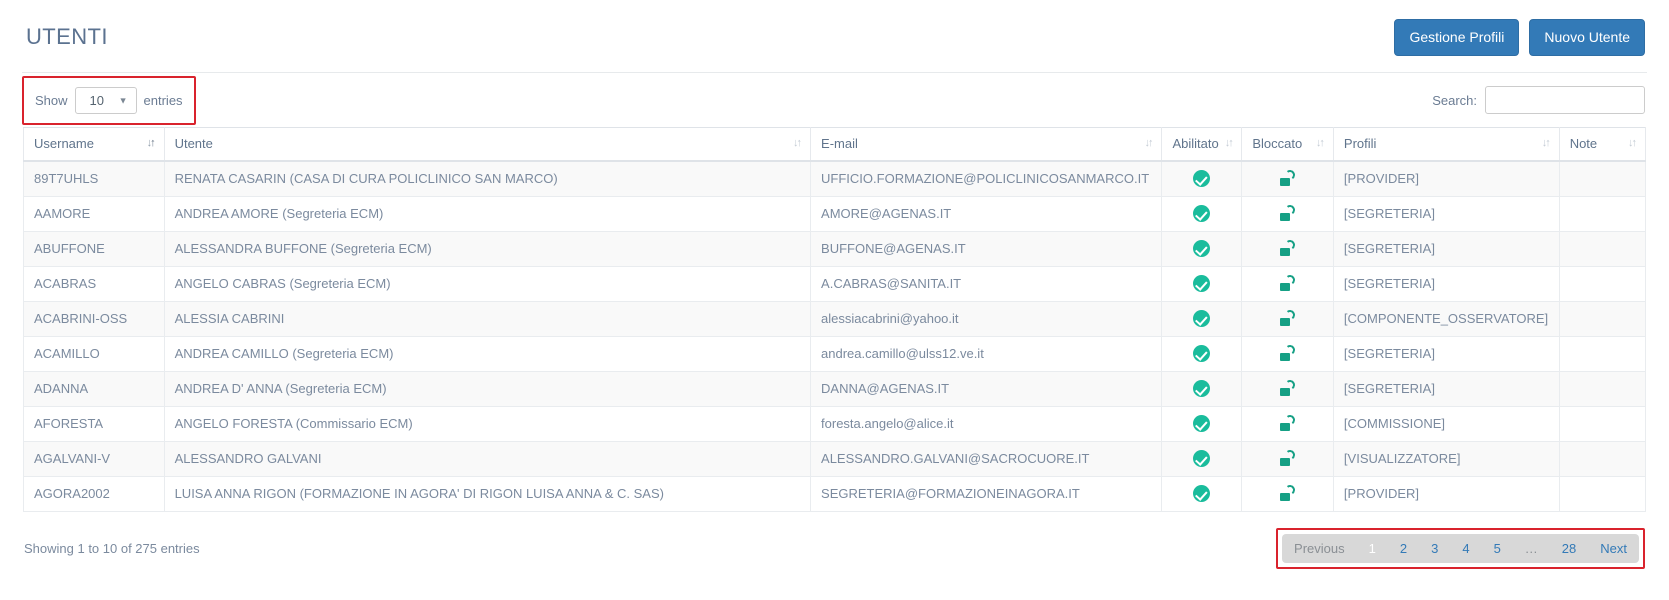  What do you see at coordinates (94, 248) in the screenshot?
I see `cell-username: ABUFFONE` at bounding box center [94, 248].